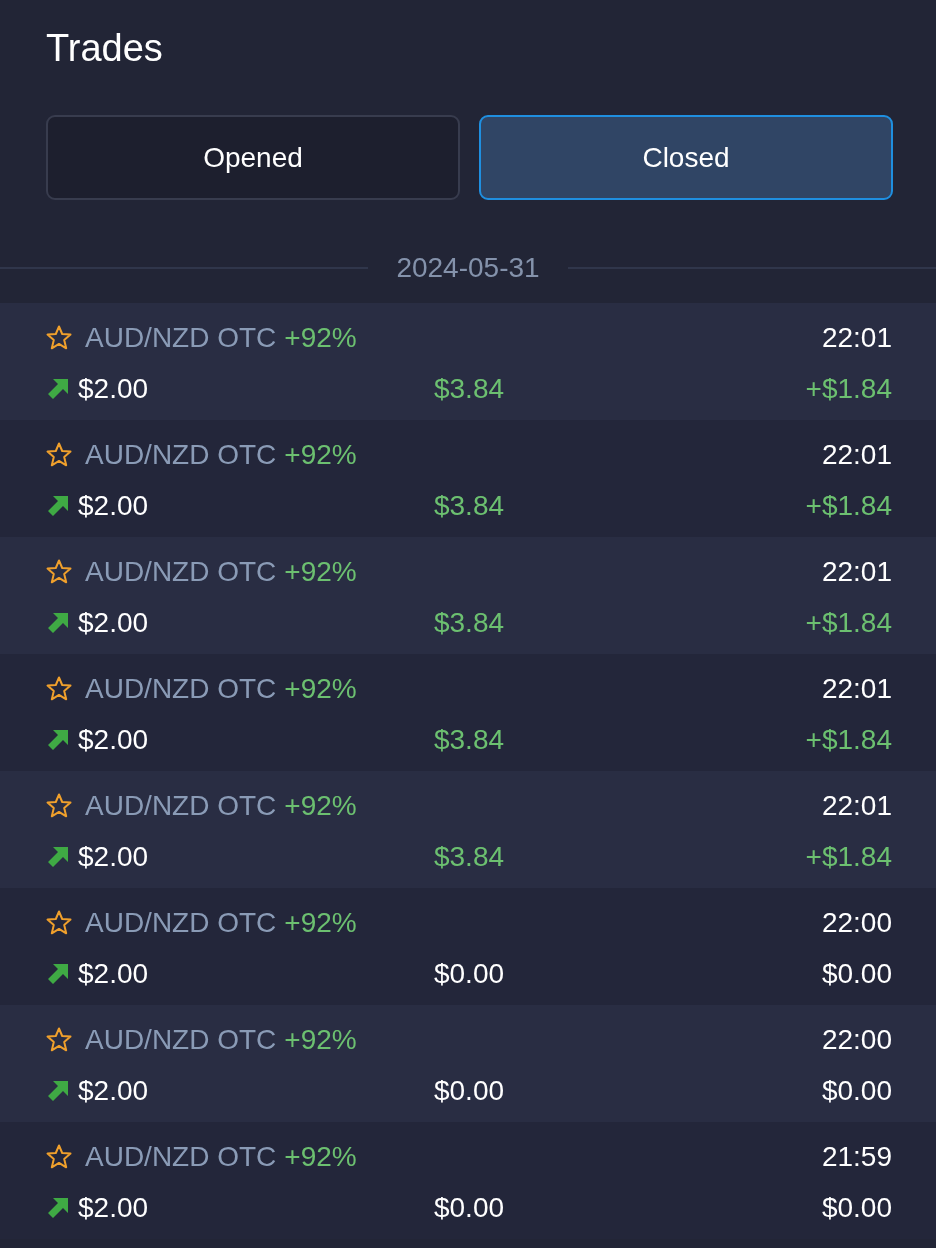  I want to click on page-title: Trades, so click(104, 48).